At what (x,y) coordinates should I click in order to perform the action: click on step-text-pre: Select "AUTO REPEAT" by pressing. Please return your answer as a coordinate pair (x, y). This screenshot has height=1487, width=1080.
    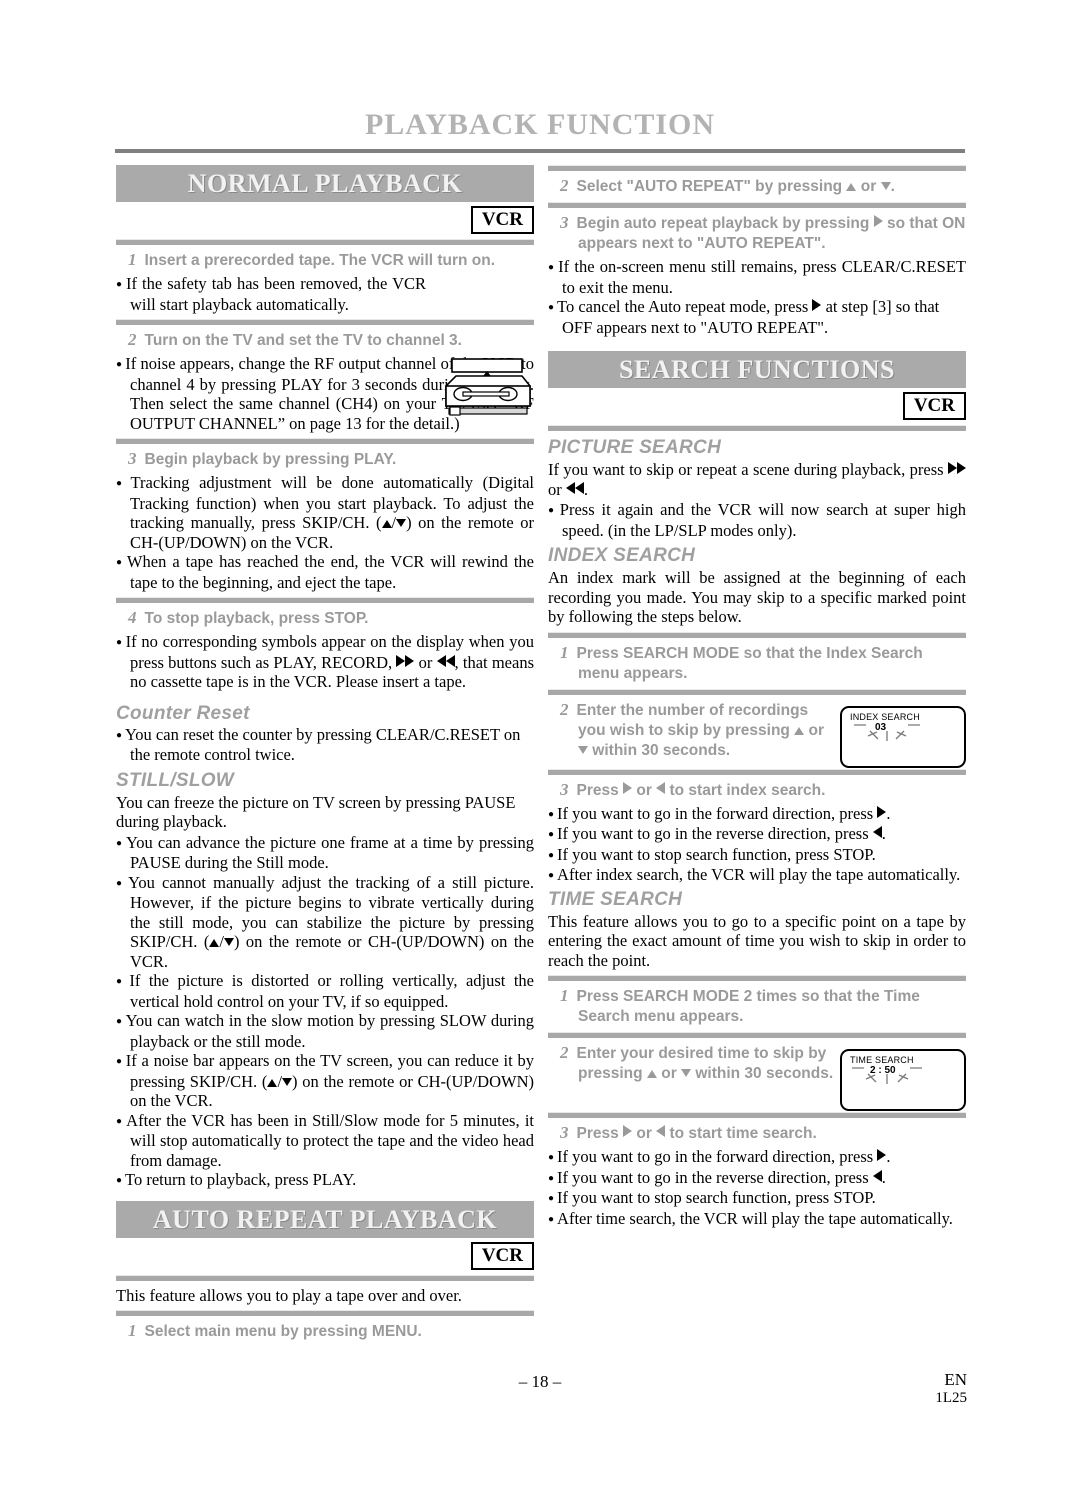
    Looking at the image, I should click on (711, 186).